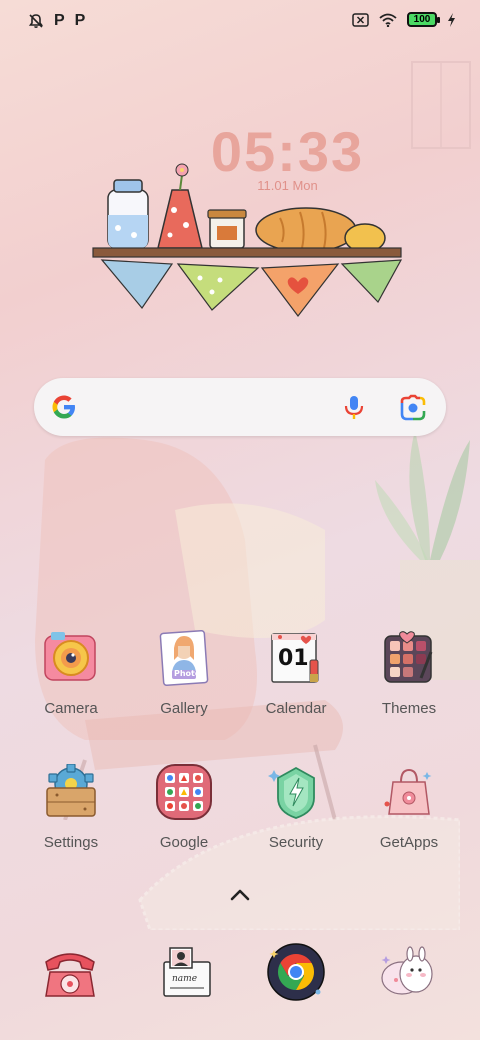  I want to click on camera-icon, so click(71, 658).